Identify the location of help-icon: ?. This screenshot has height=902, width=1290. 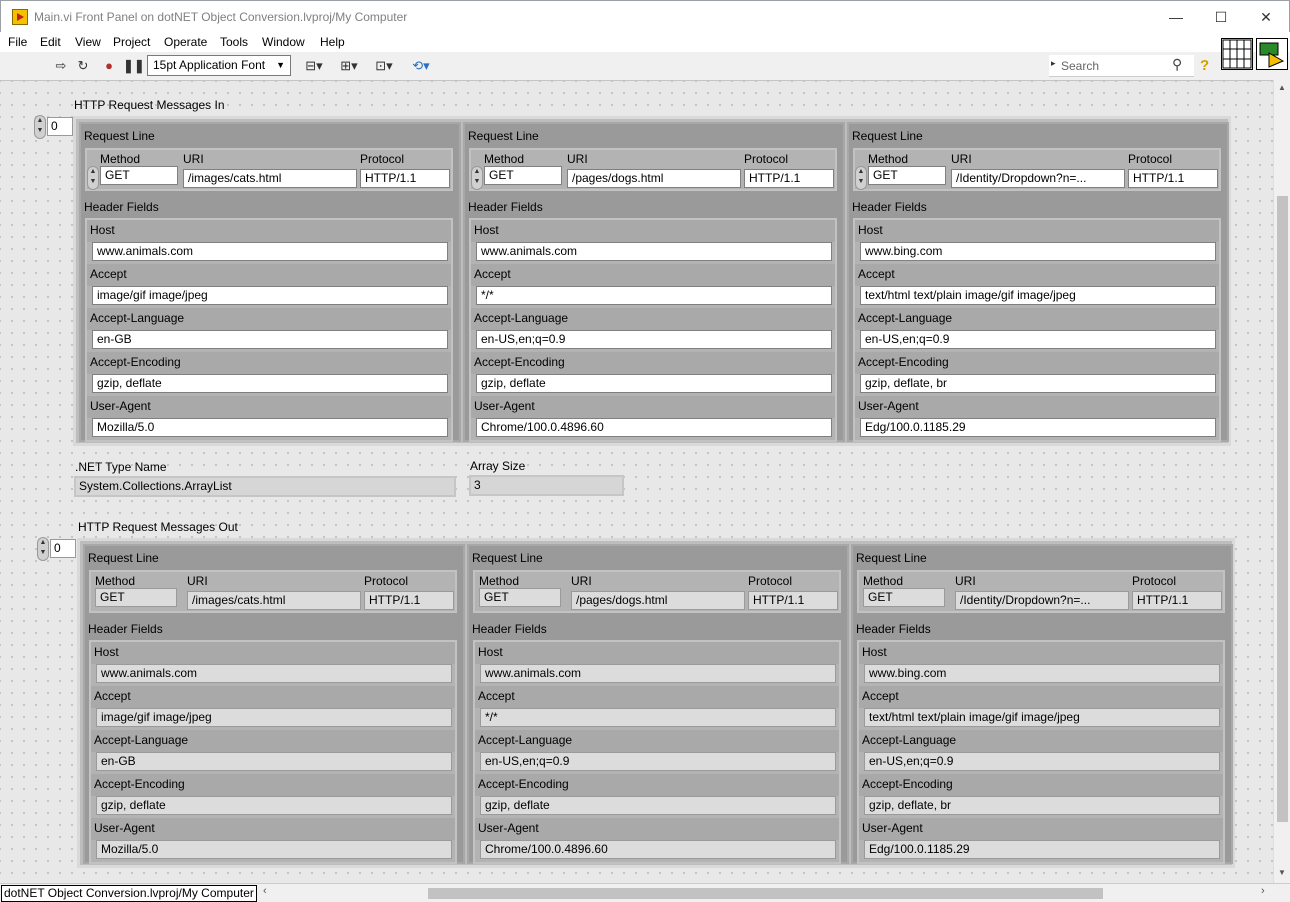
(1208, 65).